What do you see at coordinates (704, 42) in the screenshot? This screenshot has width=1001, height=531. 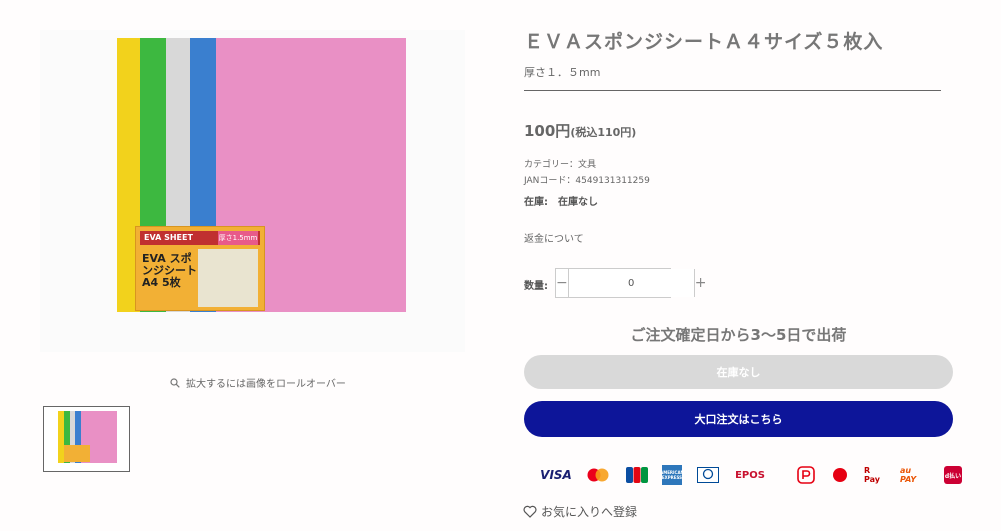 I see `product-title: ＥＶＡスポンジシートＡ４サイズ５枚入` at bounding box center [704, 42].